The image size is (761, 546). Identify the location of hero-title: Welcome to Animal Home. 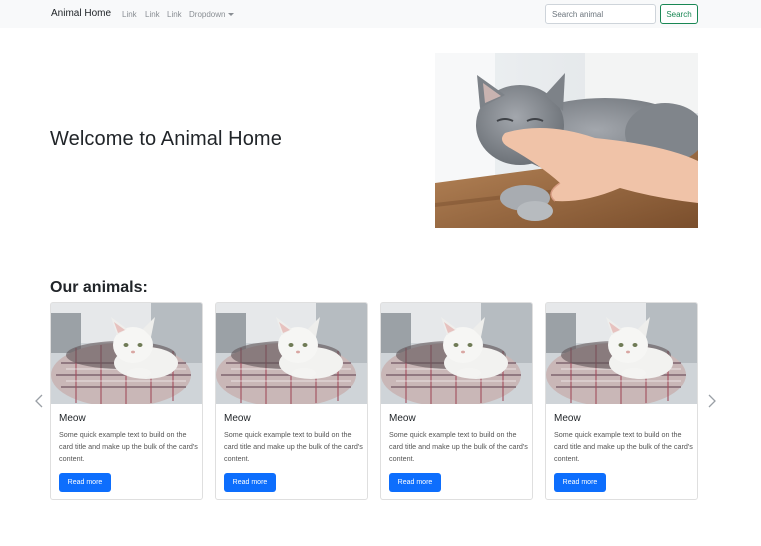
(166, 139).